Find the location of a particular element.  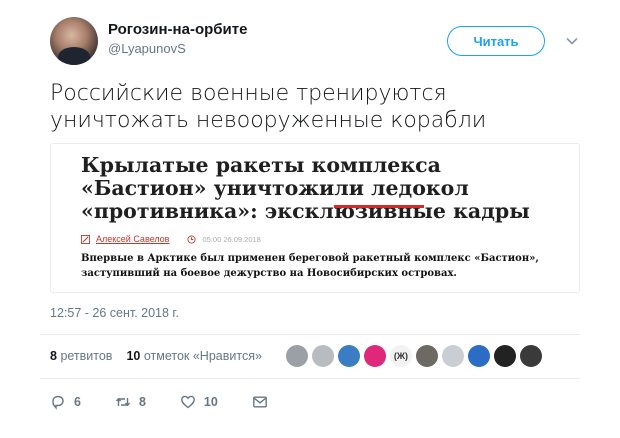

retweet-icon is located at coordinates (122, 402).